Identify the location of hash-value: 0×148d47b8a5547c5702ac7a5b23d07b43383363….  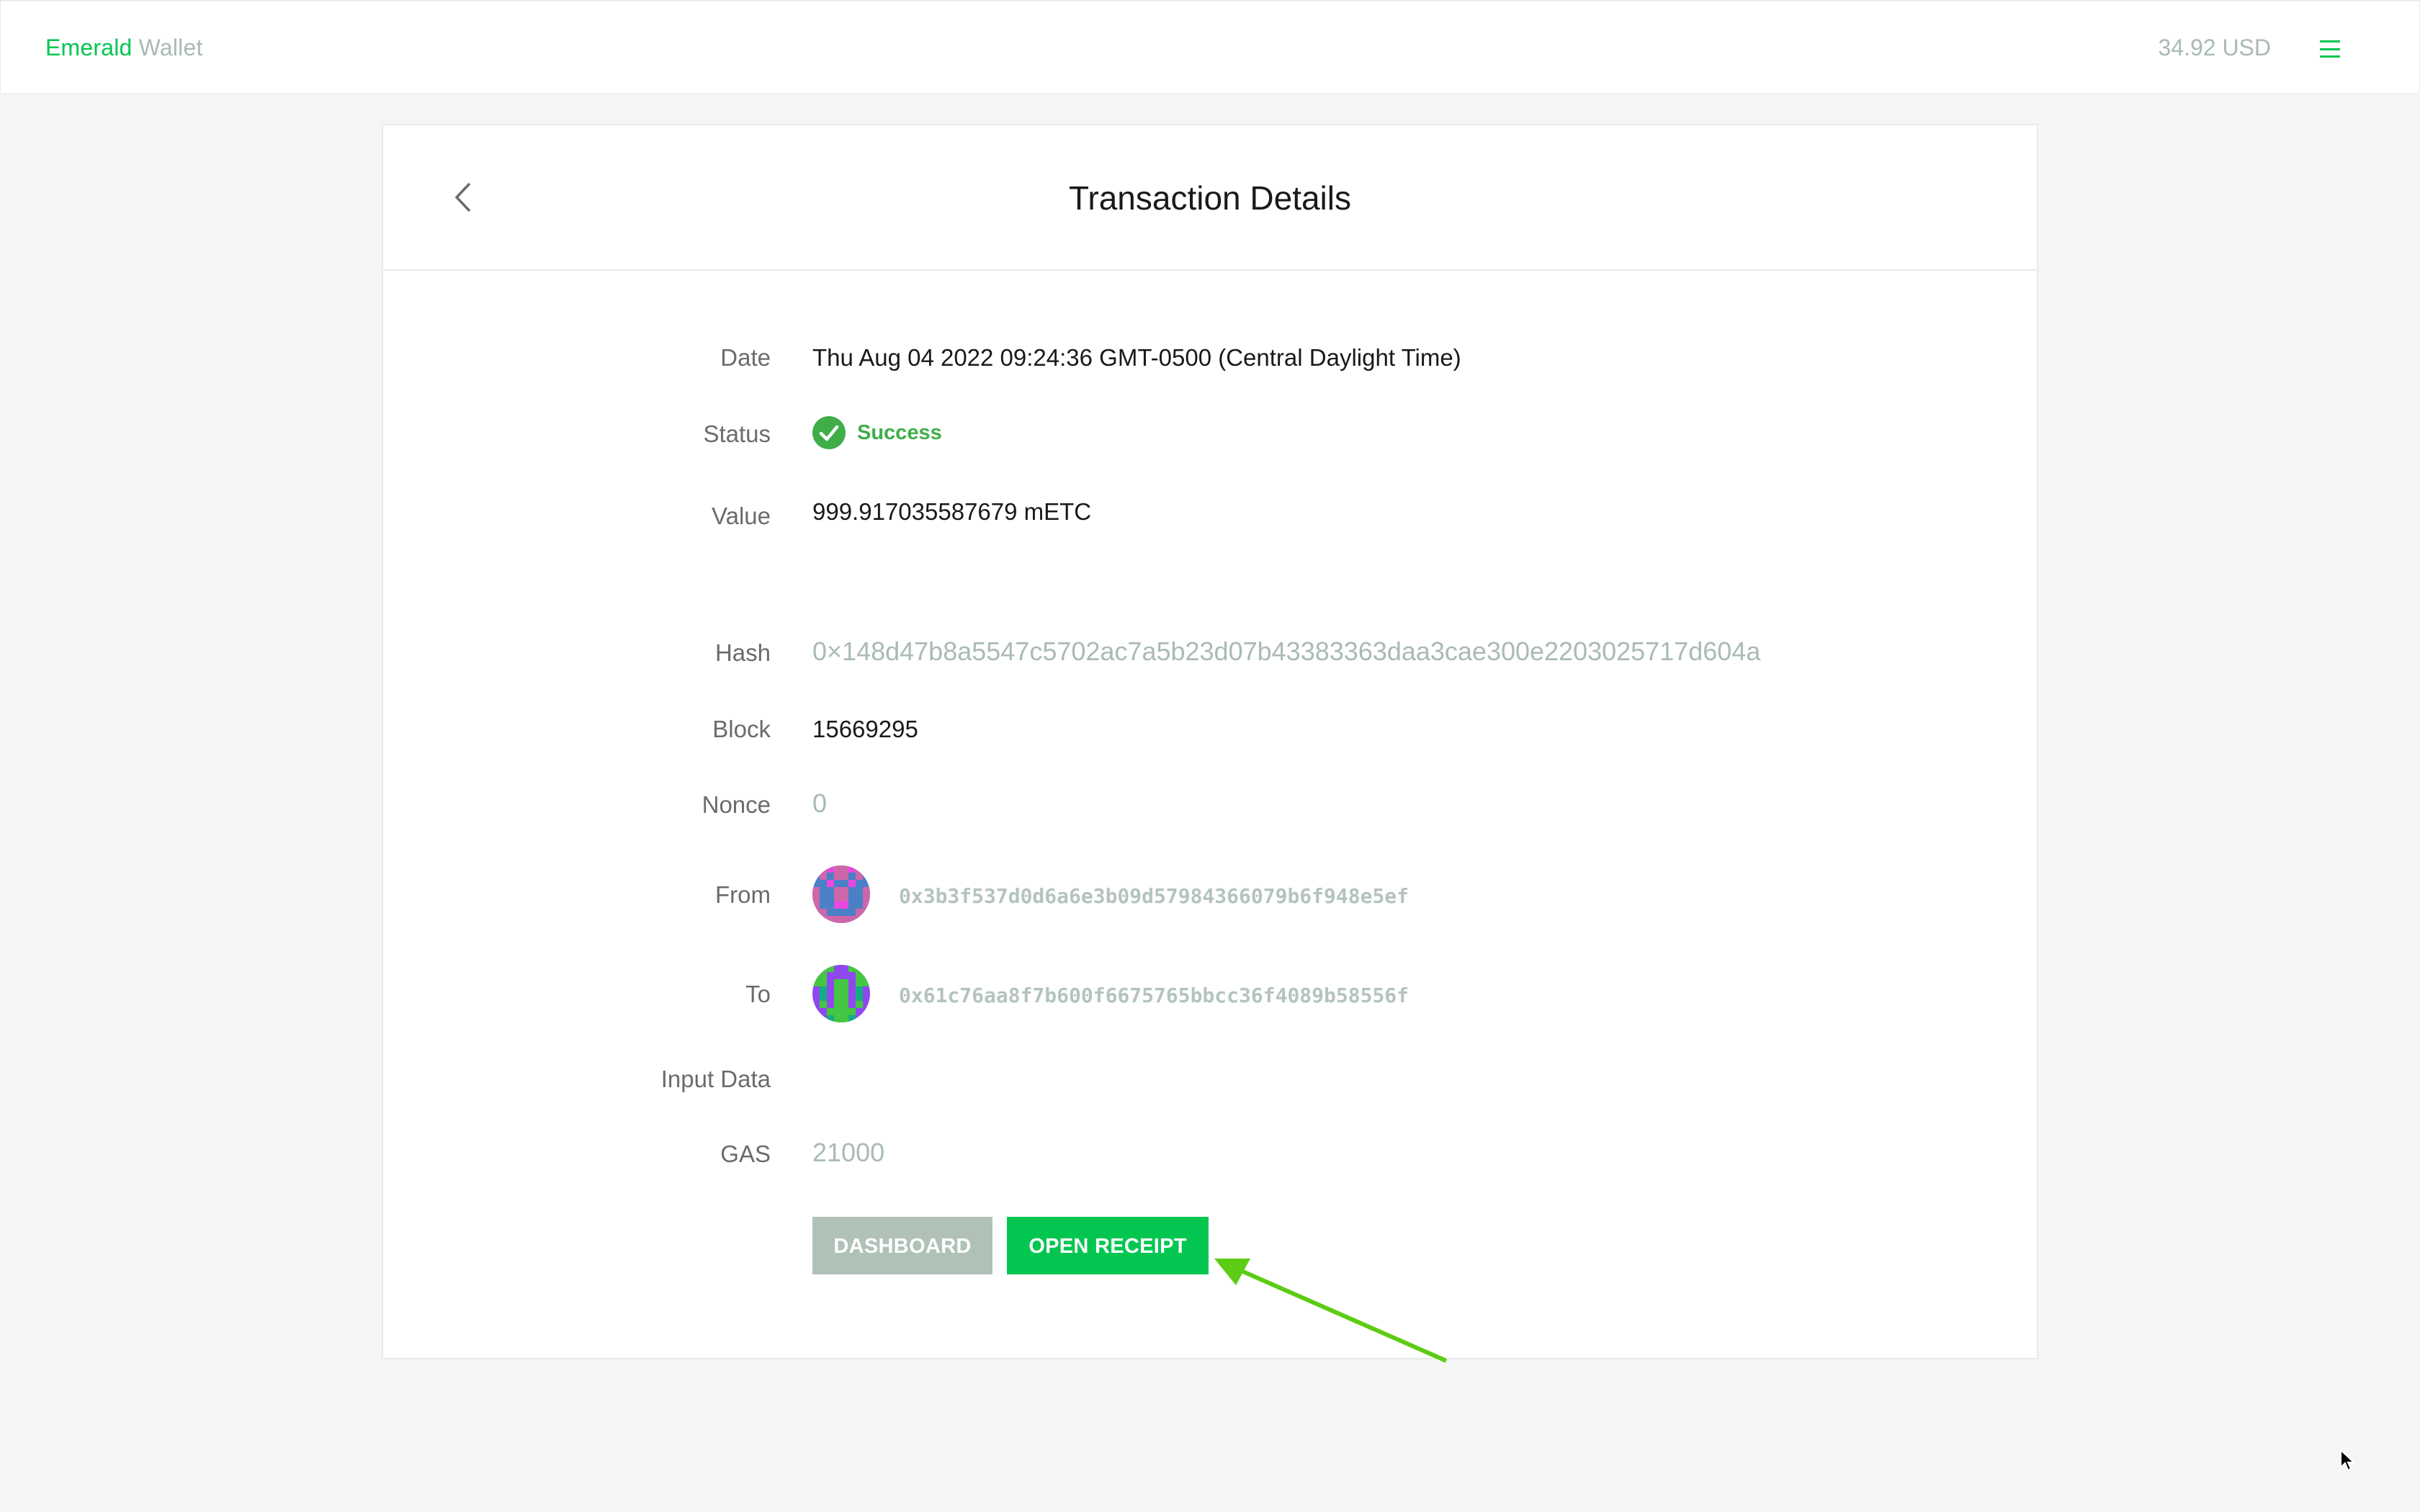
(1286, 651).